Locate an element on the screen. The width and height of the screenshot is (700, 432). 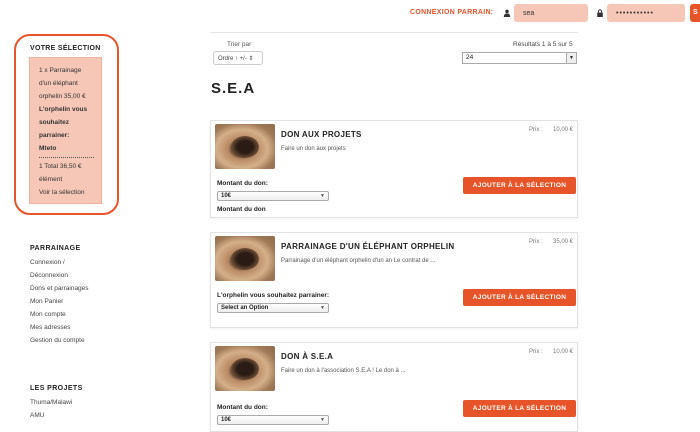
product-title: DON À S.E.A is located at coordinates (307, 356).